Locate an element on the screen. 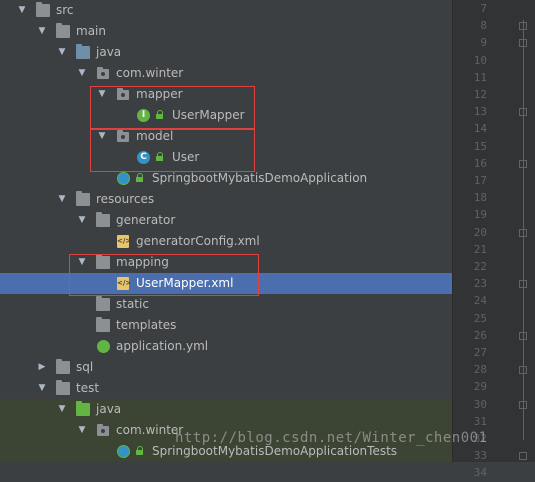 This screenshot has width=535, height=482. tree-item-label: main is located at coordinates (91, 31).